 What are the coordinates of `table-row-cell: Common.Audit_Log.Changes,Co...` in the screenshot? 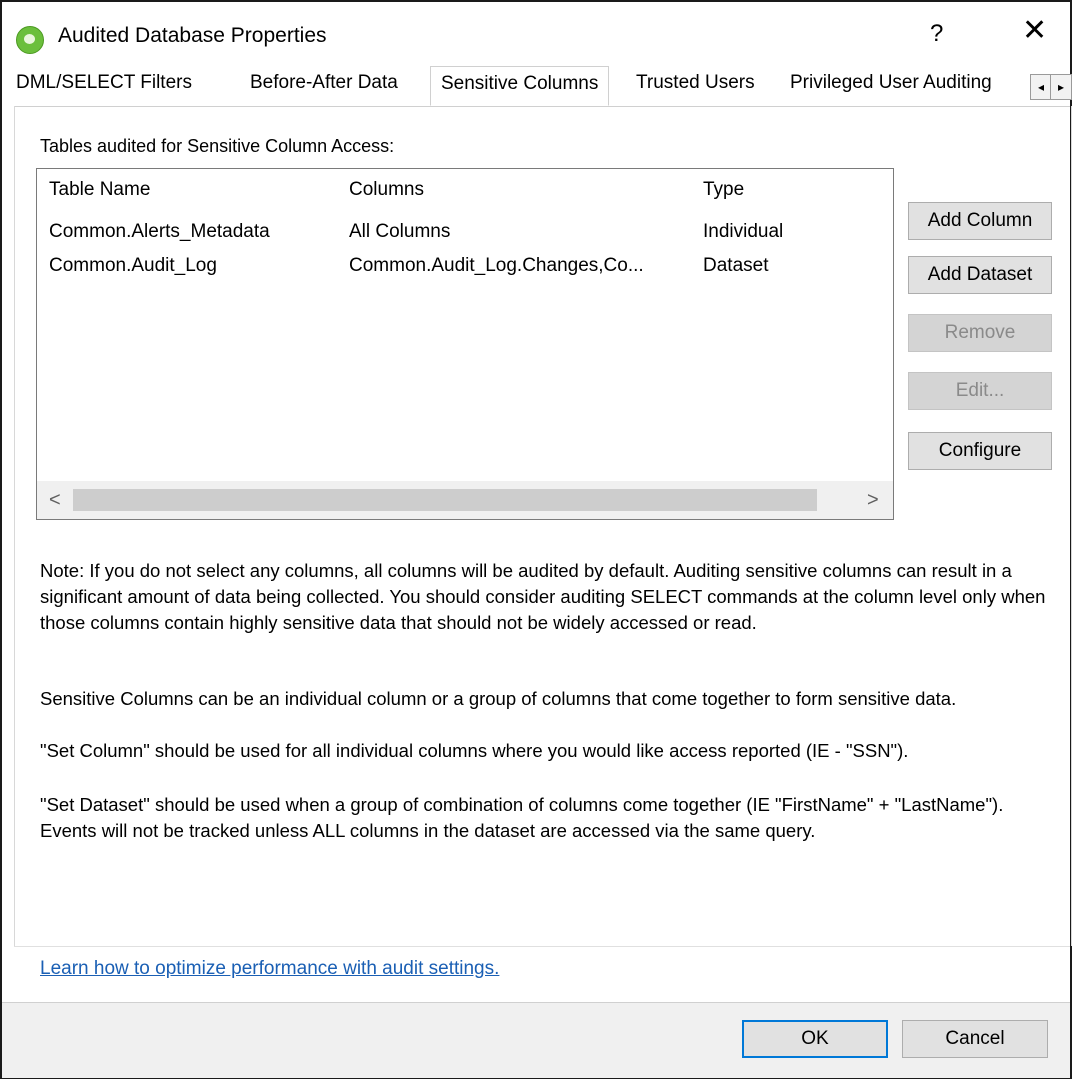 It's located at (496, 266).